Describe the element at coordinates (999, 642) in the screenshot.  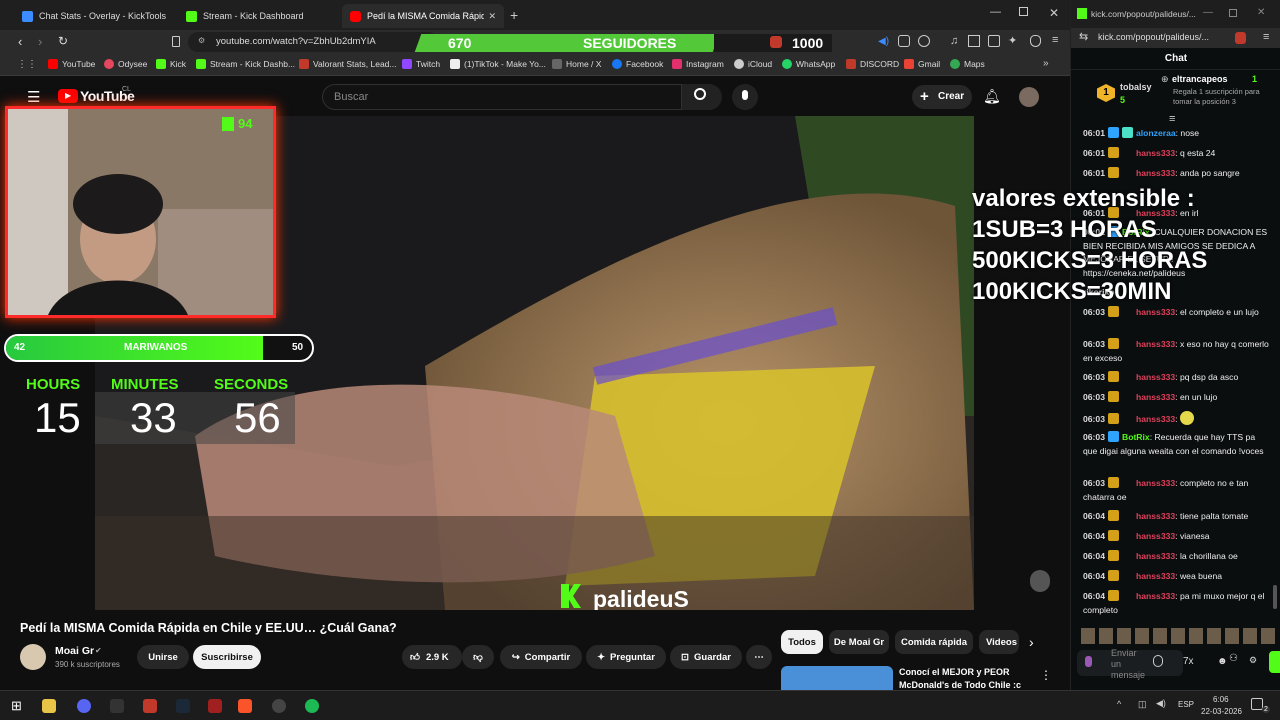
I see `chip-videos: Videos` at that location.